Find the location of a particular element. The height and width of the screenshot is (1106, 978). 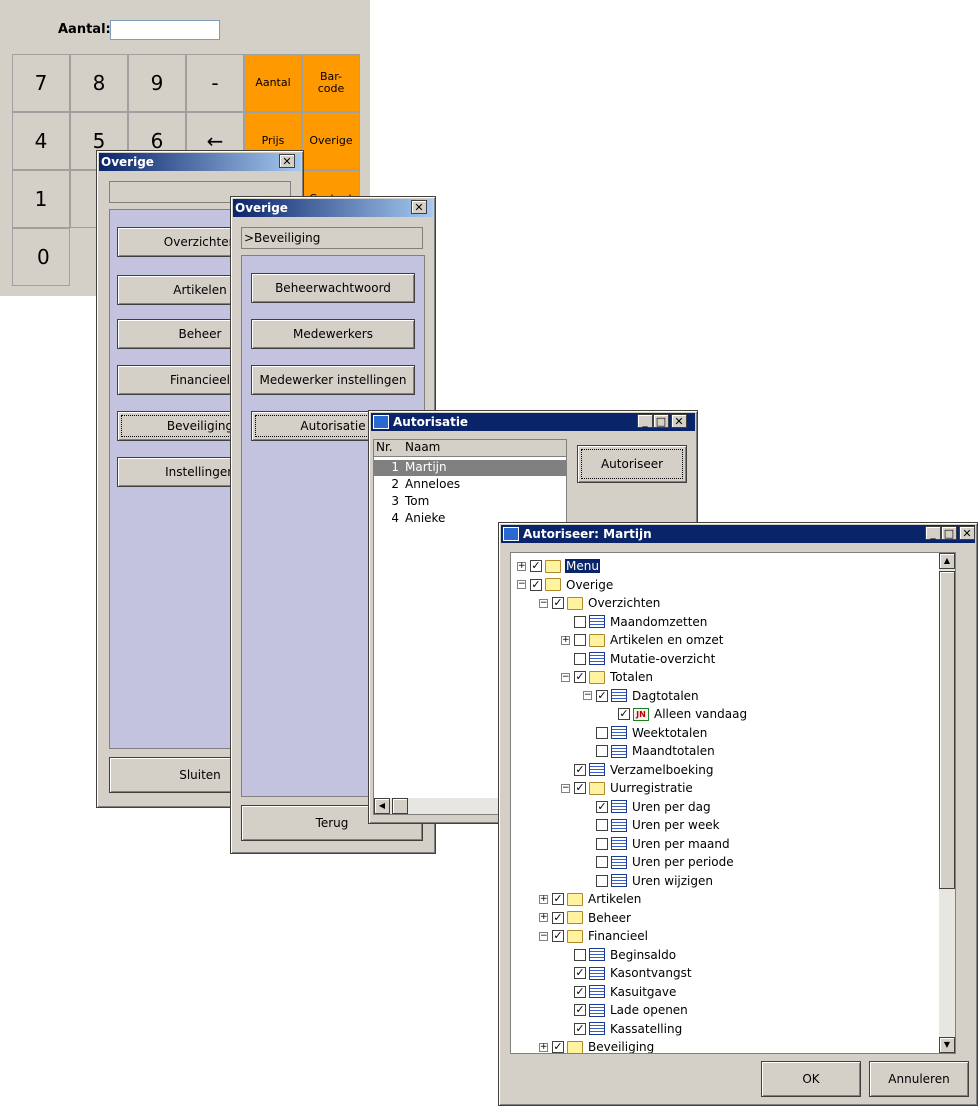

vertical-scrollbar: ▲ ▼ is located at coordinates (947, 803).